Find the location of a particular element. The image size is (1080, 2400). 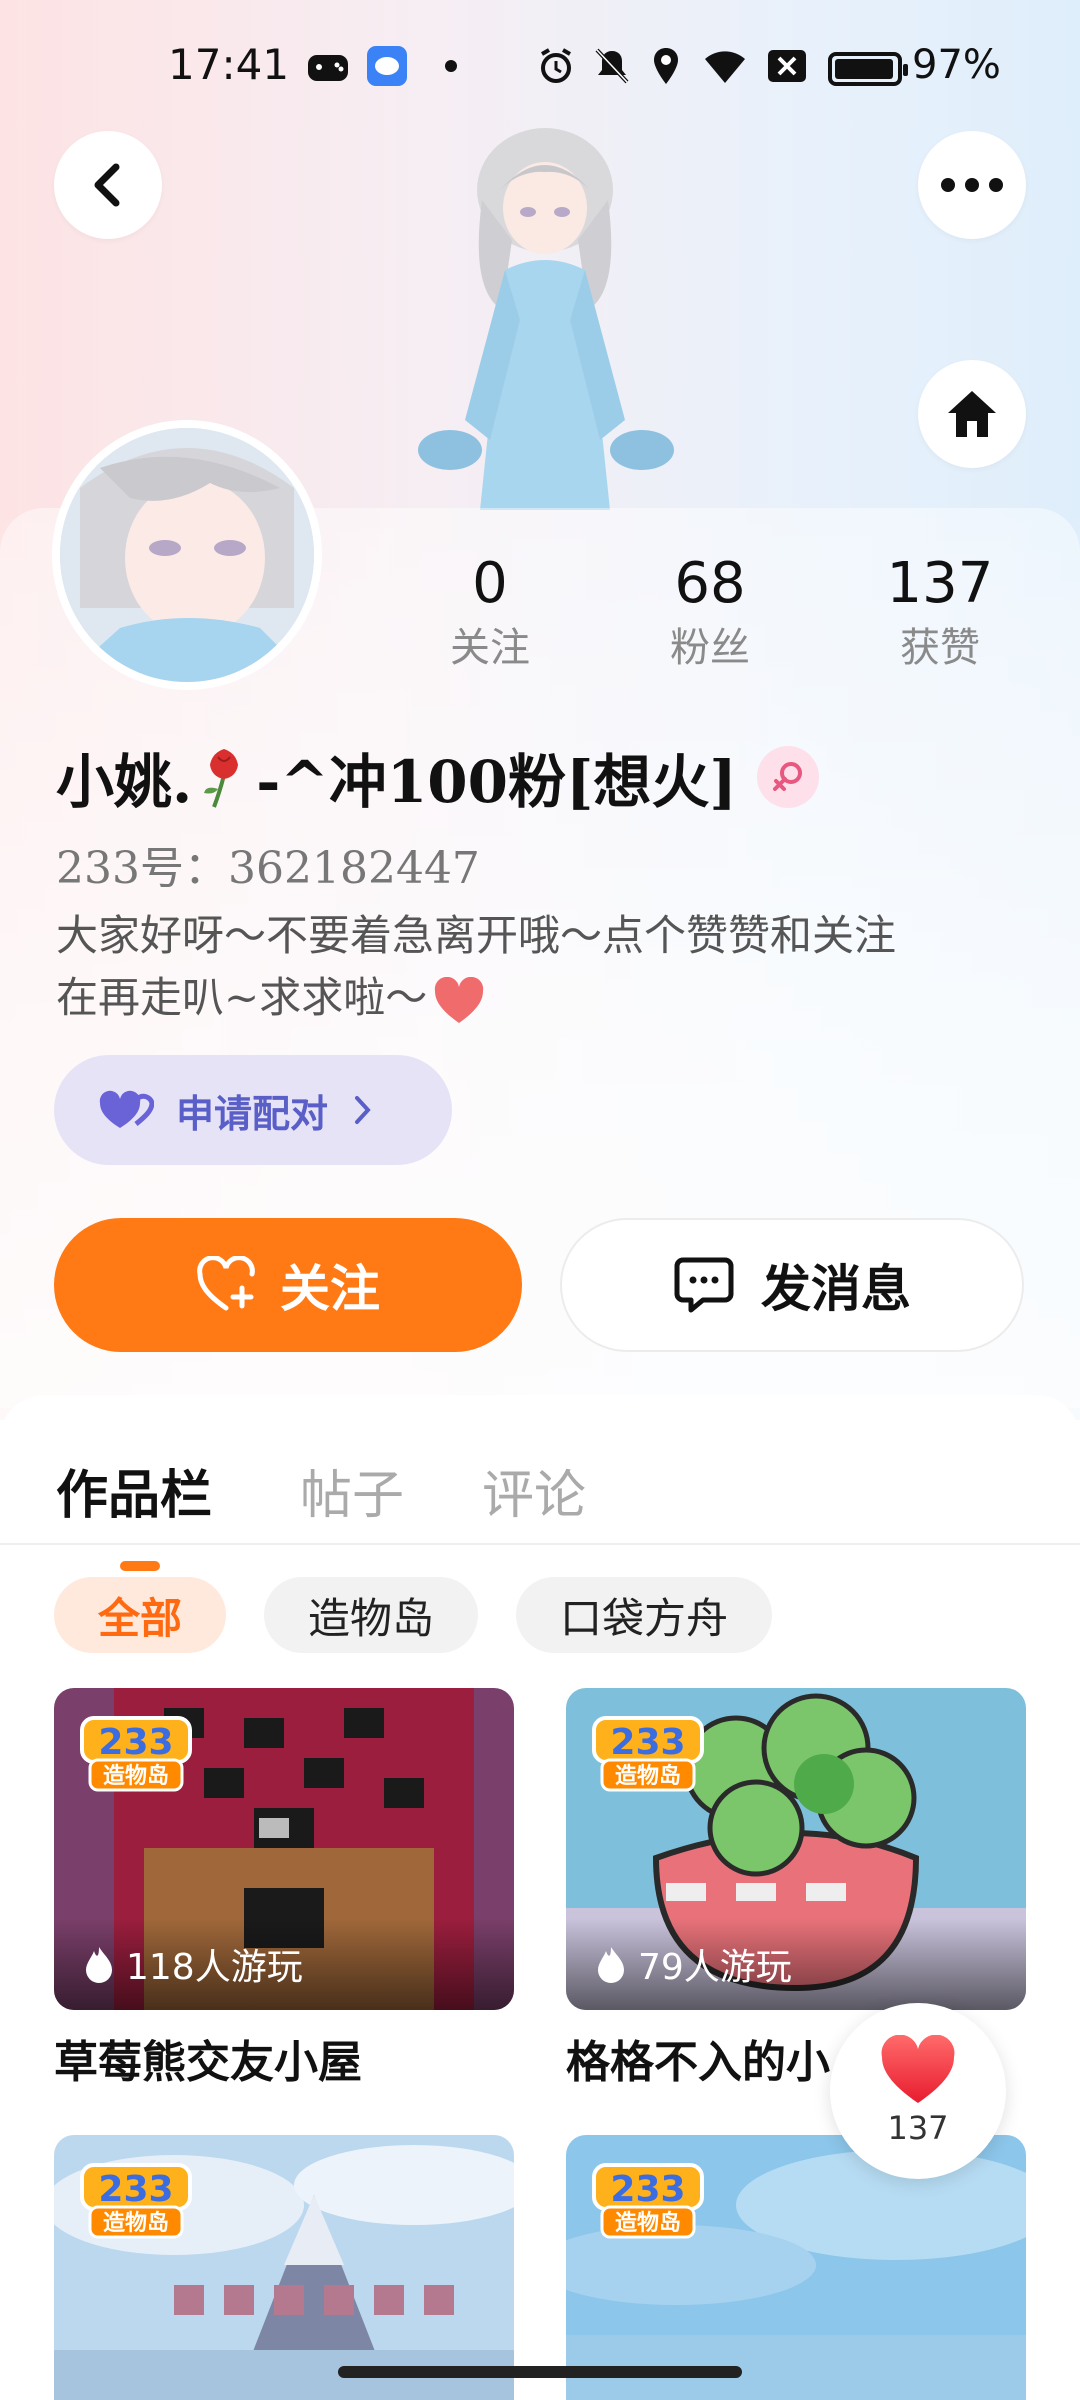

nickname-row: 小姚. -^冲100粉[想火] is located at coordinates (437, 777).